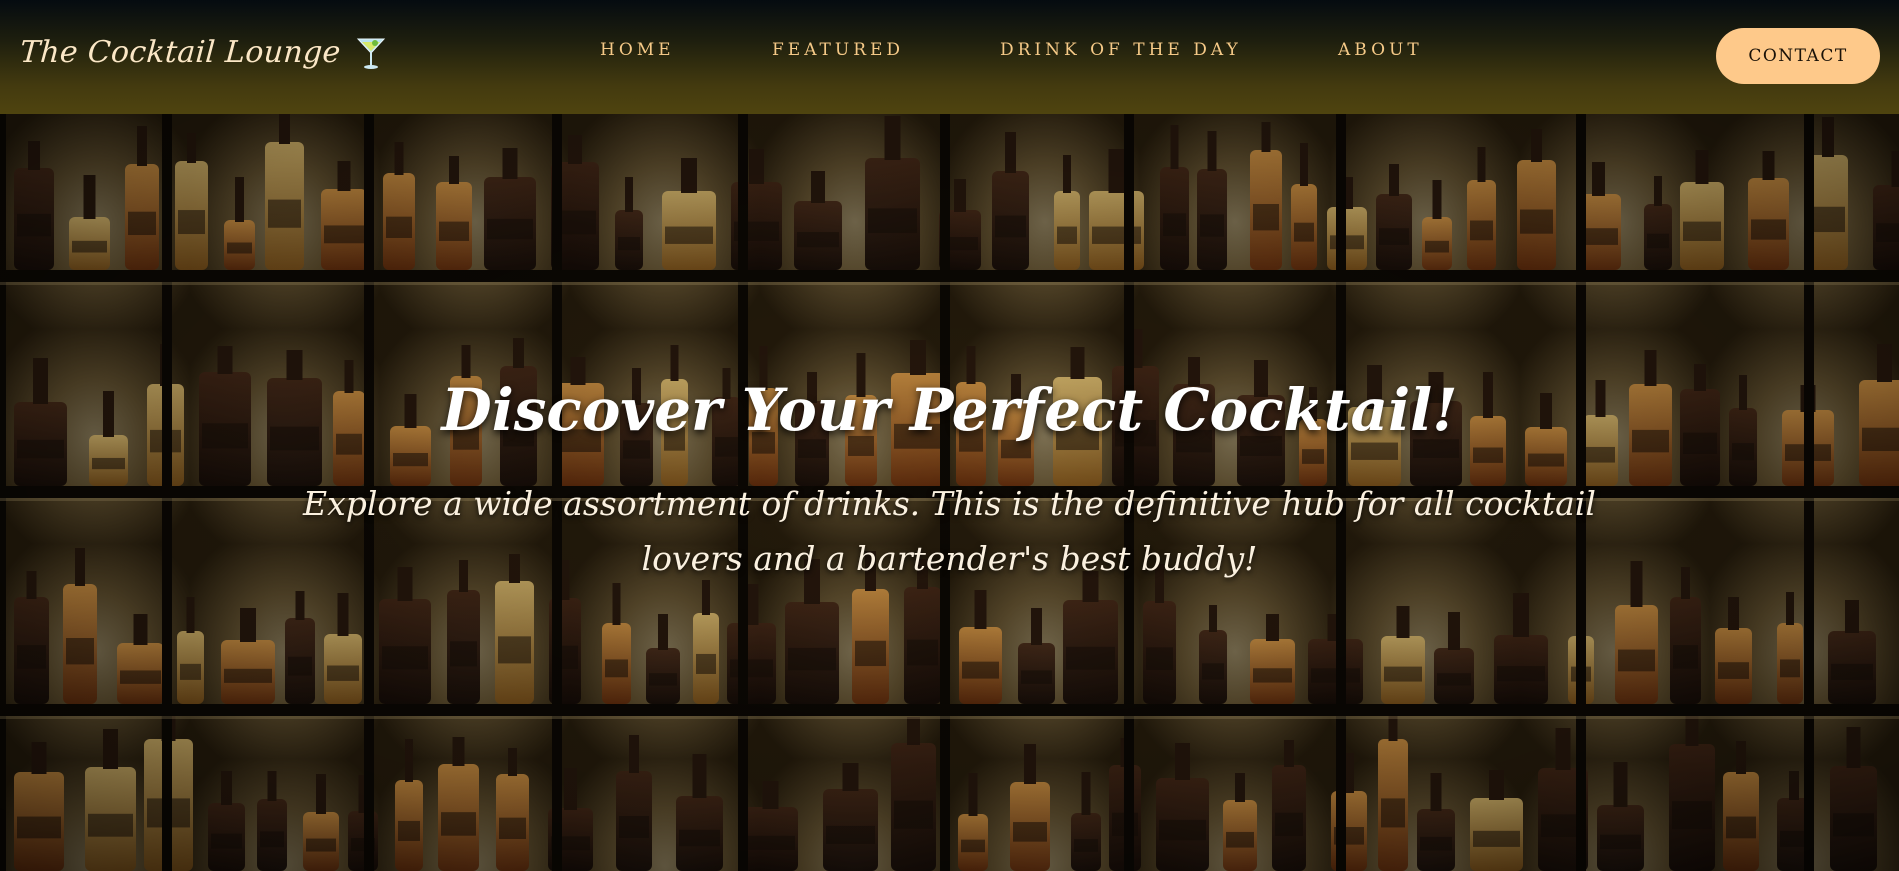 This screenshot has width=1899, height=871. I want to click on nav-about: ABOUT, so click(1380, 50).